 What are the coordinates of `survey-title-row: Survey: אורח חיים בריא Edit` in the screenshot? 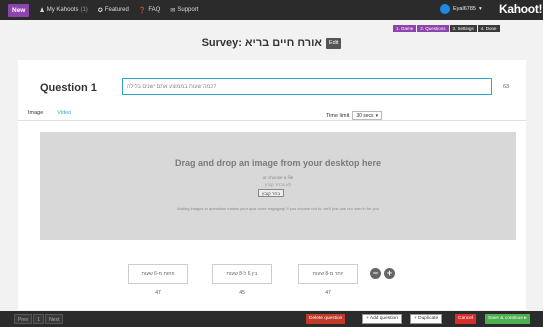 It's located at (271, 43).